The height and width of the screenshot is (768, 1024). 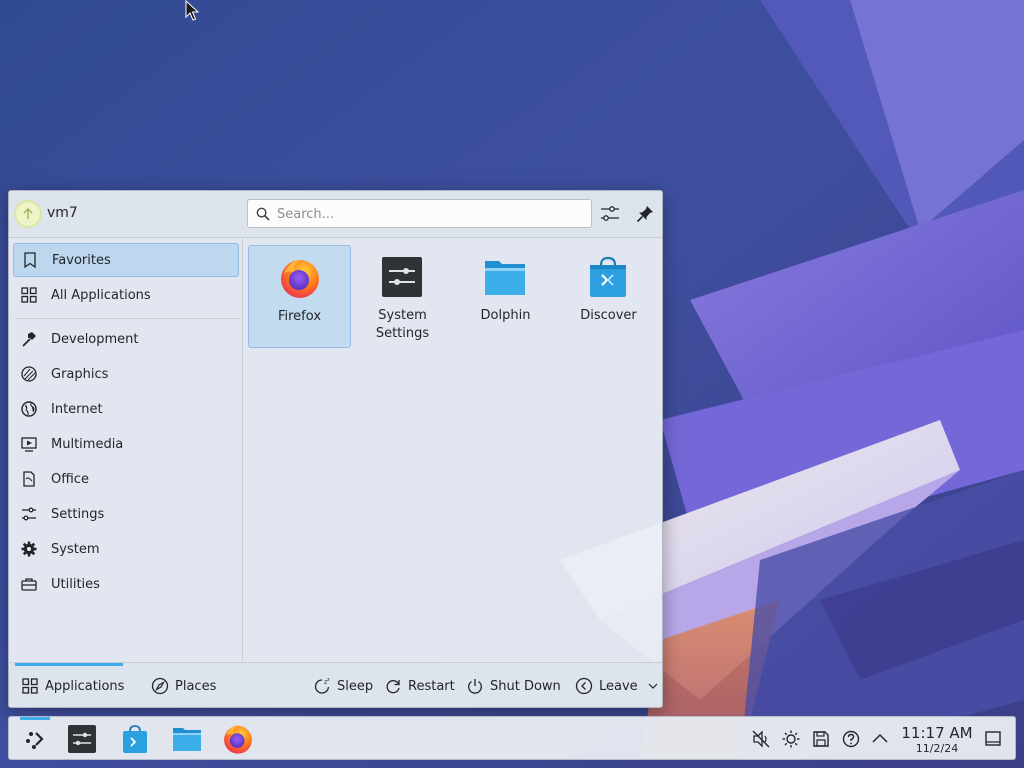 What do you see at coordinates (126, 584) in the screenshot?
I see `sidebar-item-utilities: Utilities` at bounding box center [126, 584].